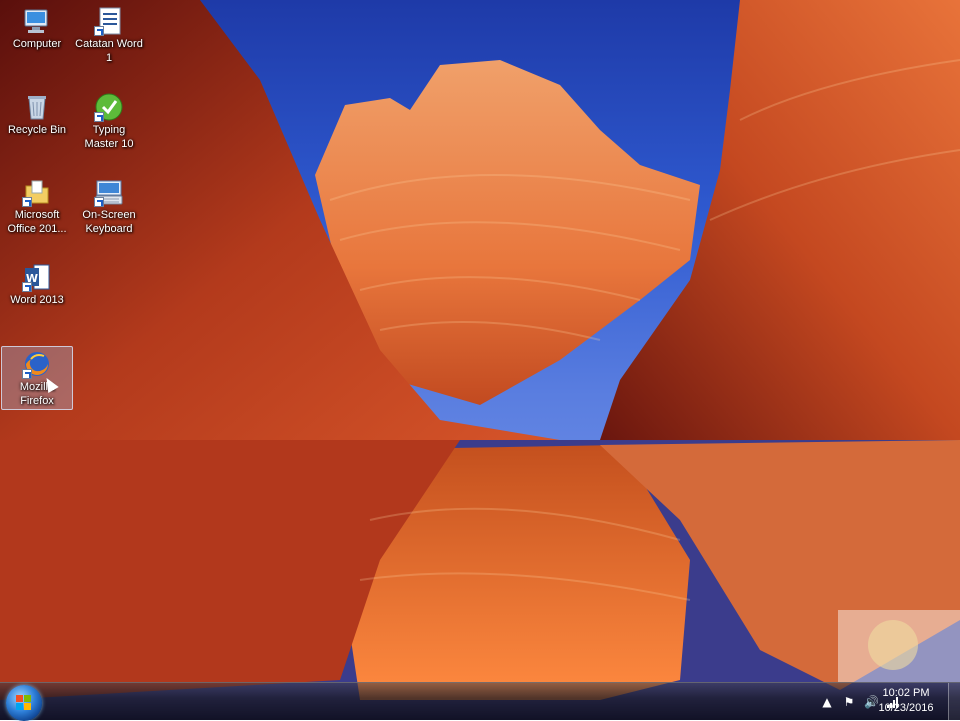 This screenshot has height=721, width=960. What do you see at coordinates (109, 192) in the screenshot?
I see `keyboard-icon` at bounding box center [109, 192].